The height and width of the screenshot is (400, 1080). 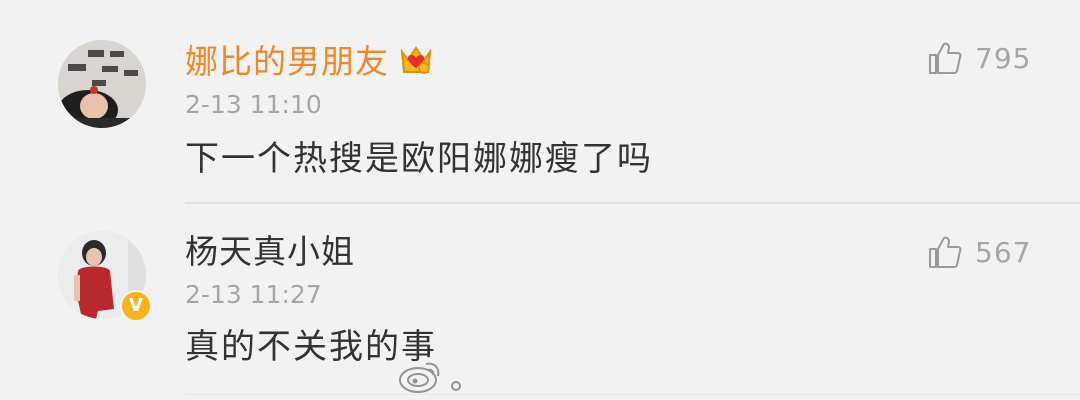 What do you see at coordinates (270, 252) in the screenshot?
I see `username: 杨天真小姐` at bounding box center [270, 252].